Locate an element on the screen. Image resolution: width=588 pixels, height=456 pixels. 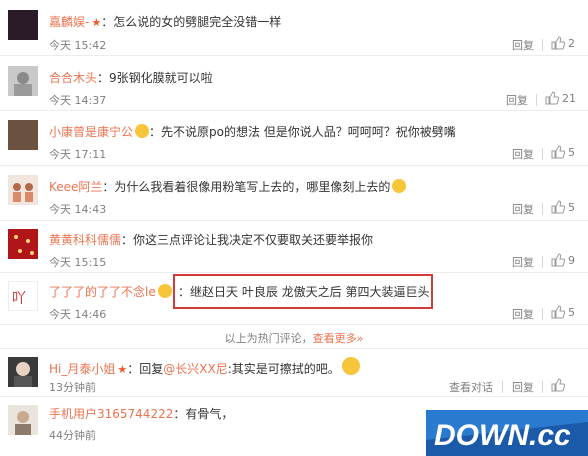
like-count: 9 is located at coordinates (571, 260).